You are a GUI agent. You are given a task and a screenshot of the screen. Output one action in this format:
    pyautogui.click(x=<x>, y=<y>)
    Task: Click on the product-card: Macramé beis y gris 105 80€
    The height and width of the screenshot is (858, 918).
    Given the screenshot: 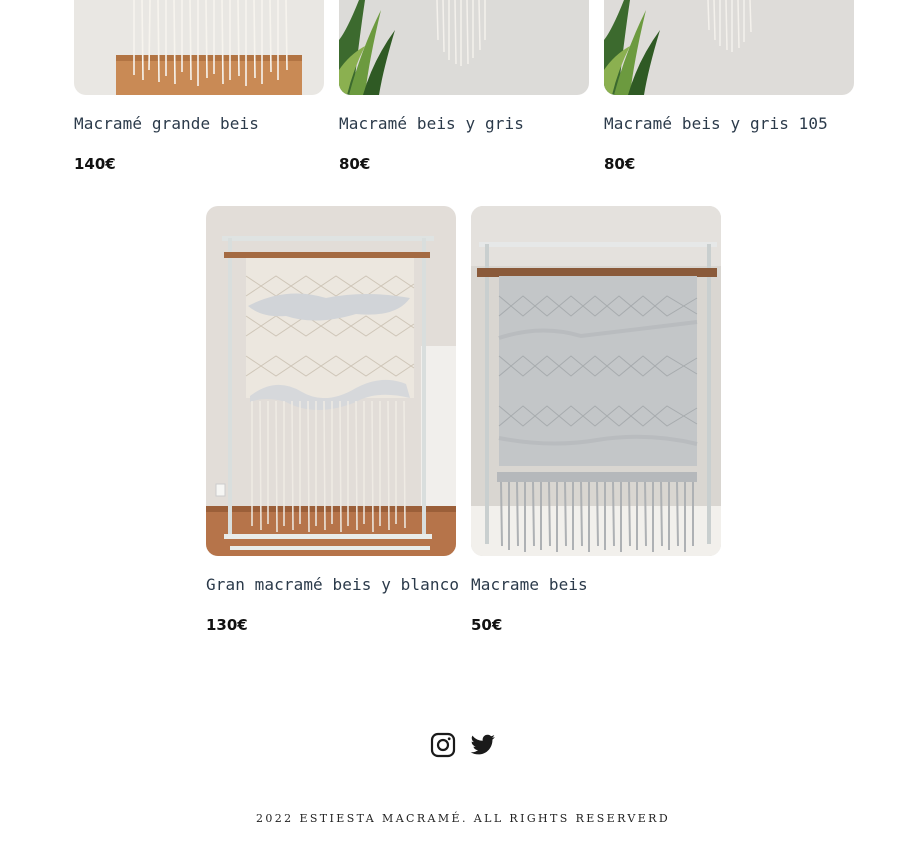 What is the action you would take?
    pyautogui.click(x=729, y=86)
    